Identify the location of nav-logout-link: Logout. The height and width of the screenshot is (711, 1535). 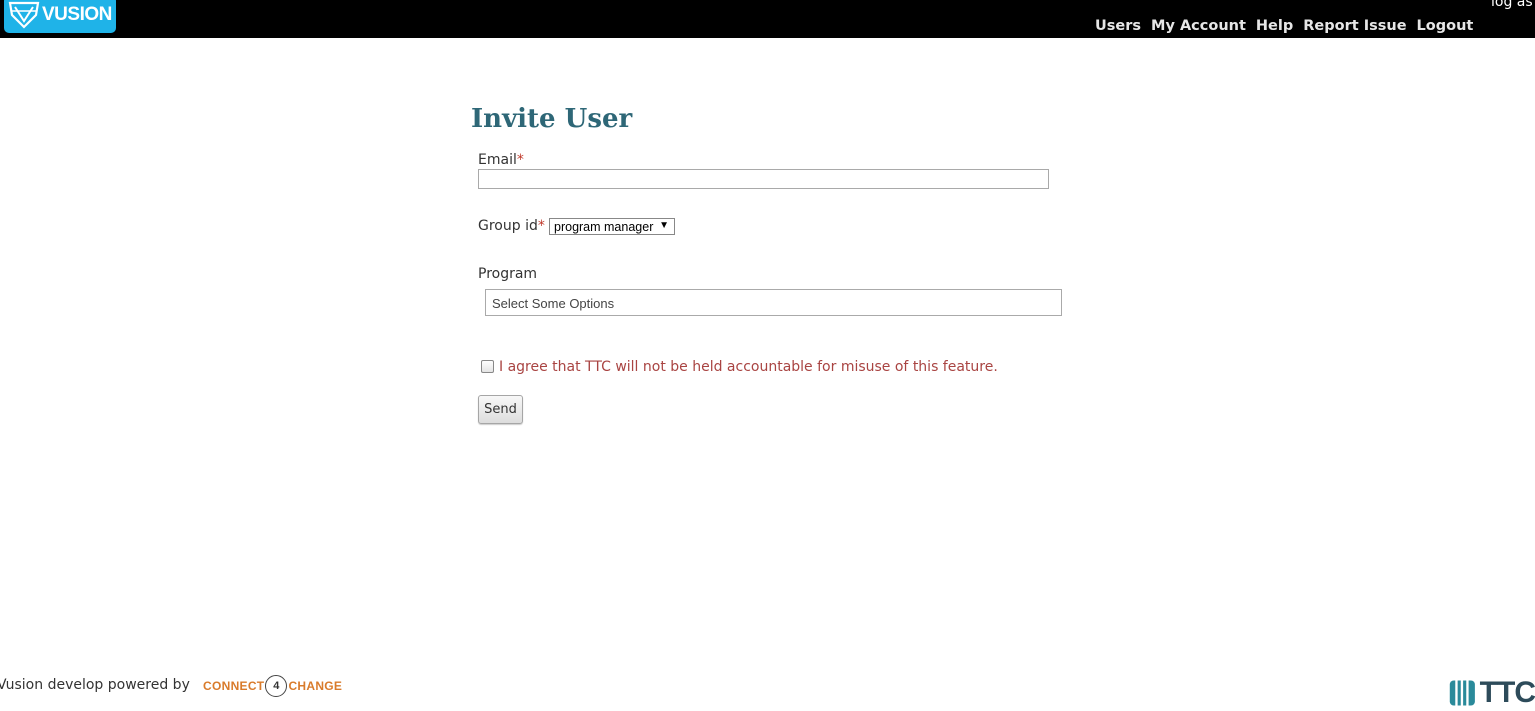
(1445, 26).